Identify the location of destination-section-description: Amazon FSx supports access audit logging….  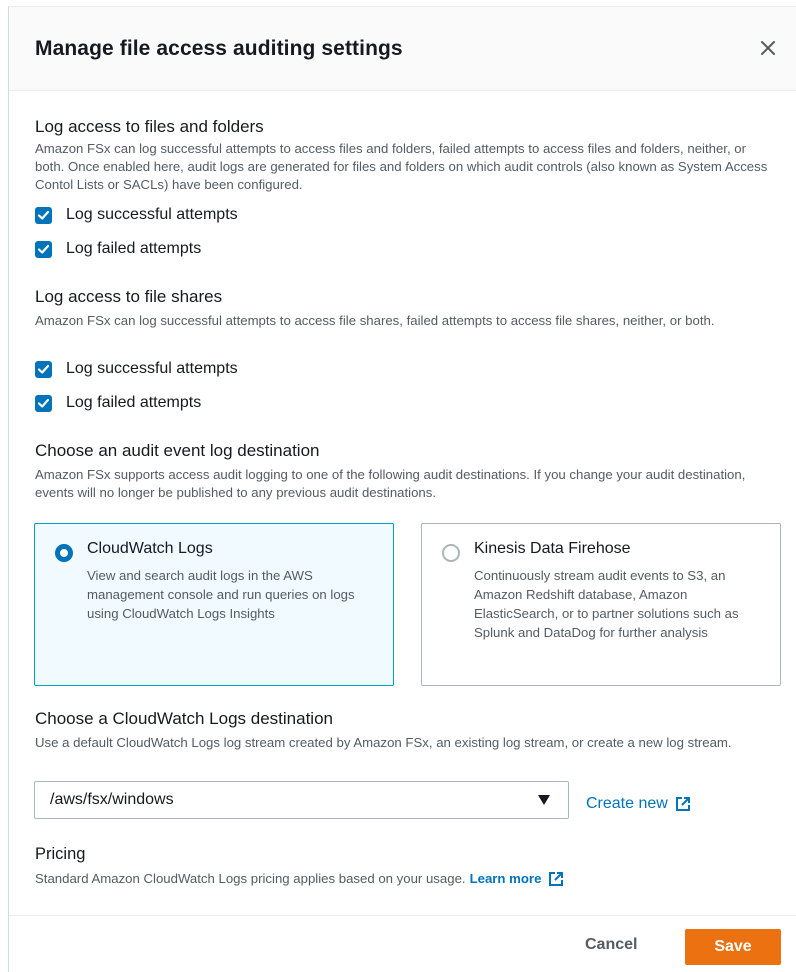
(390, 483).